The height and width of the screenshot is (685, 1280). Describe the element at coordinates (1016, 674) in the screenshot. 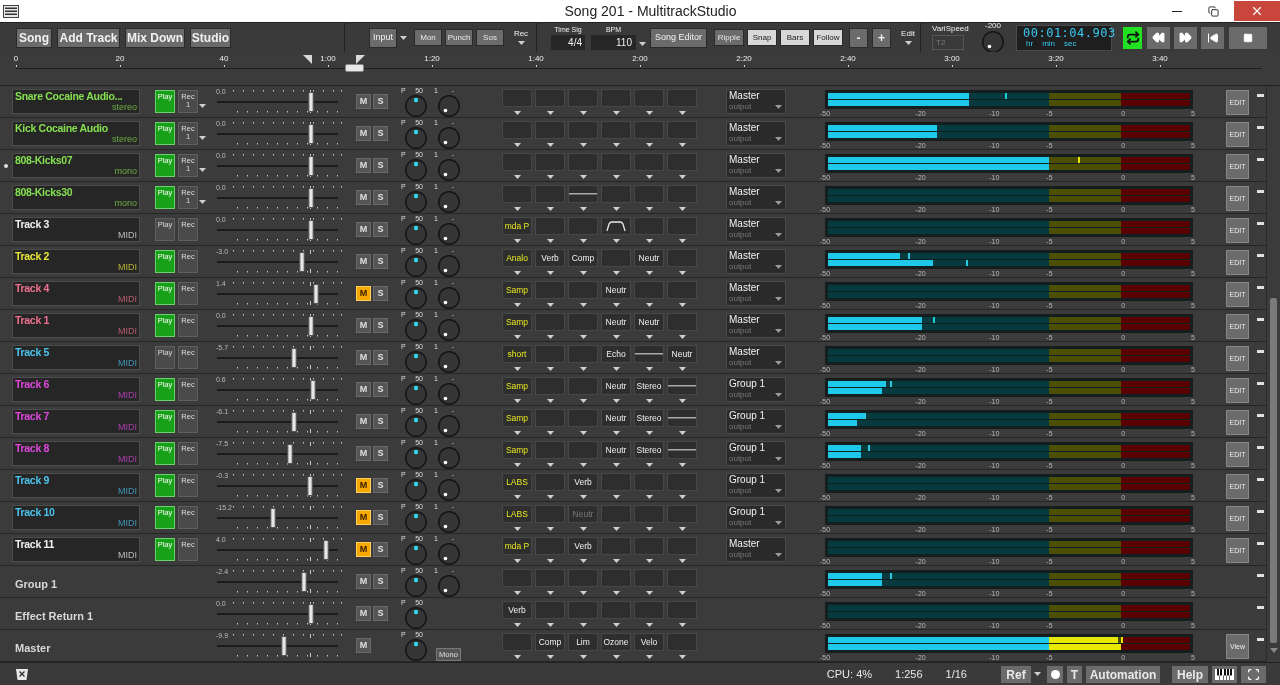

I see `ref-button: Ref` at that location.